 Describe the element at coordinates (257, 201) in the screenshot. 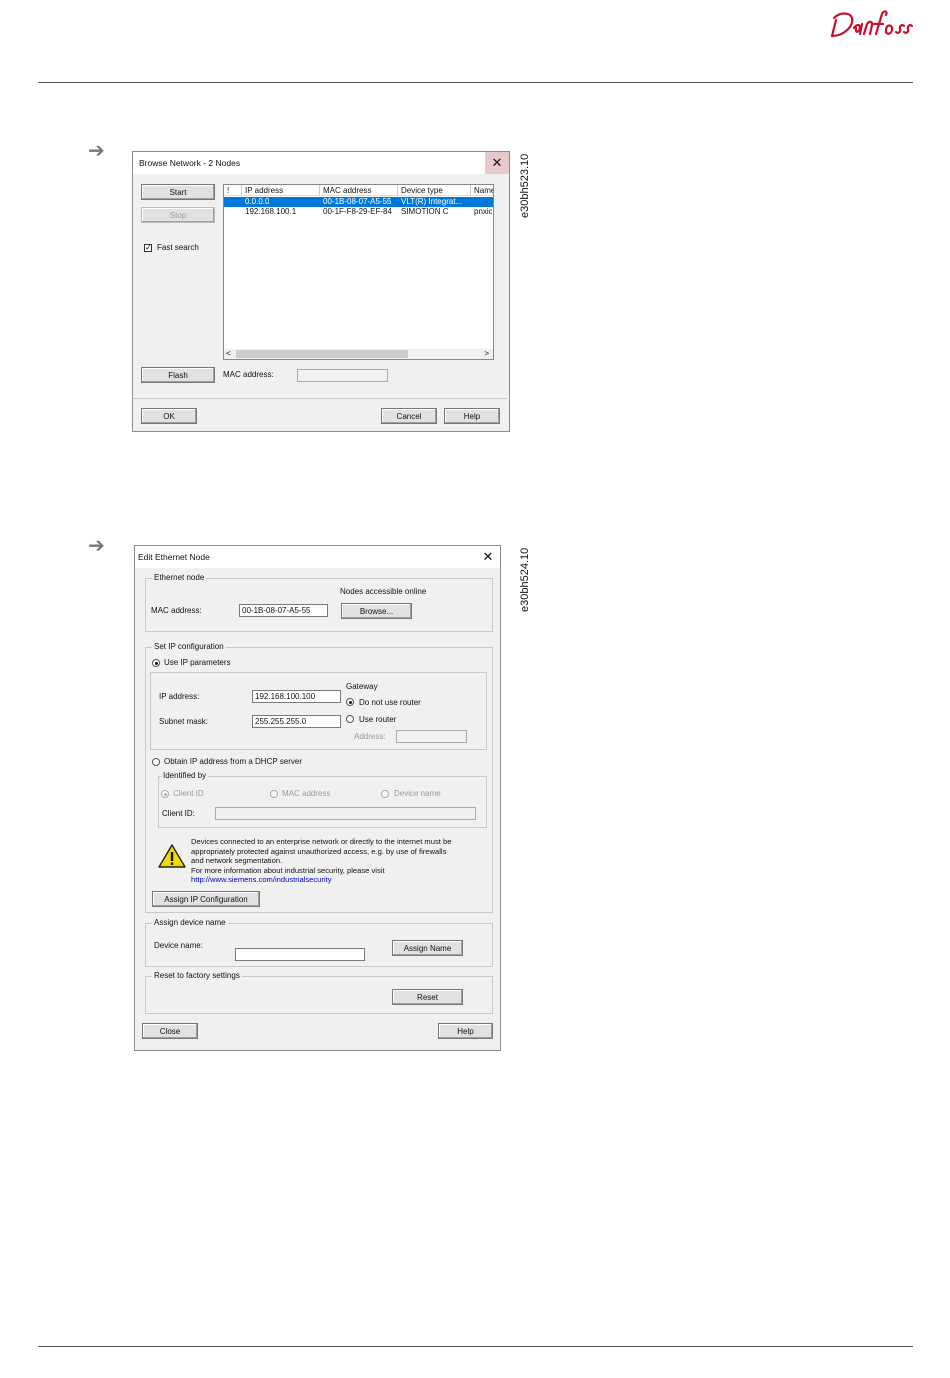

I see `ip-cell: 0.0.0.0` at that location.